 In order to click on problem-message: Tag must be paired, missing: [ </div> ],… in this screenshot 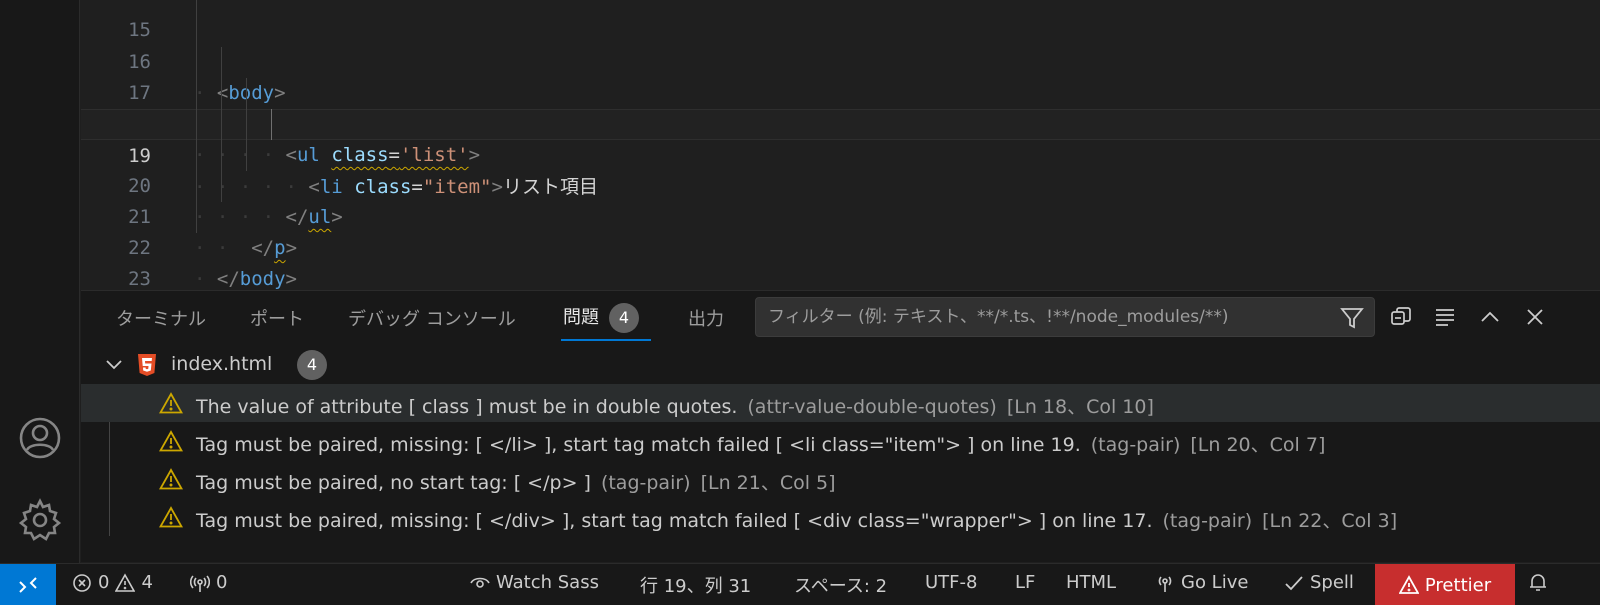, I will do `click(674, 521)`.